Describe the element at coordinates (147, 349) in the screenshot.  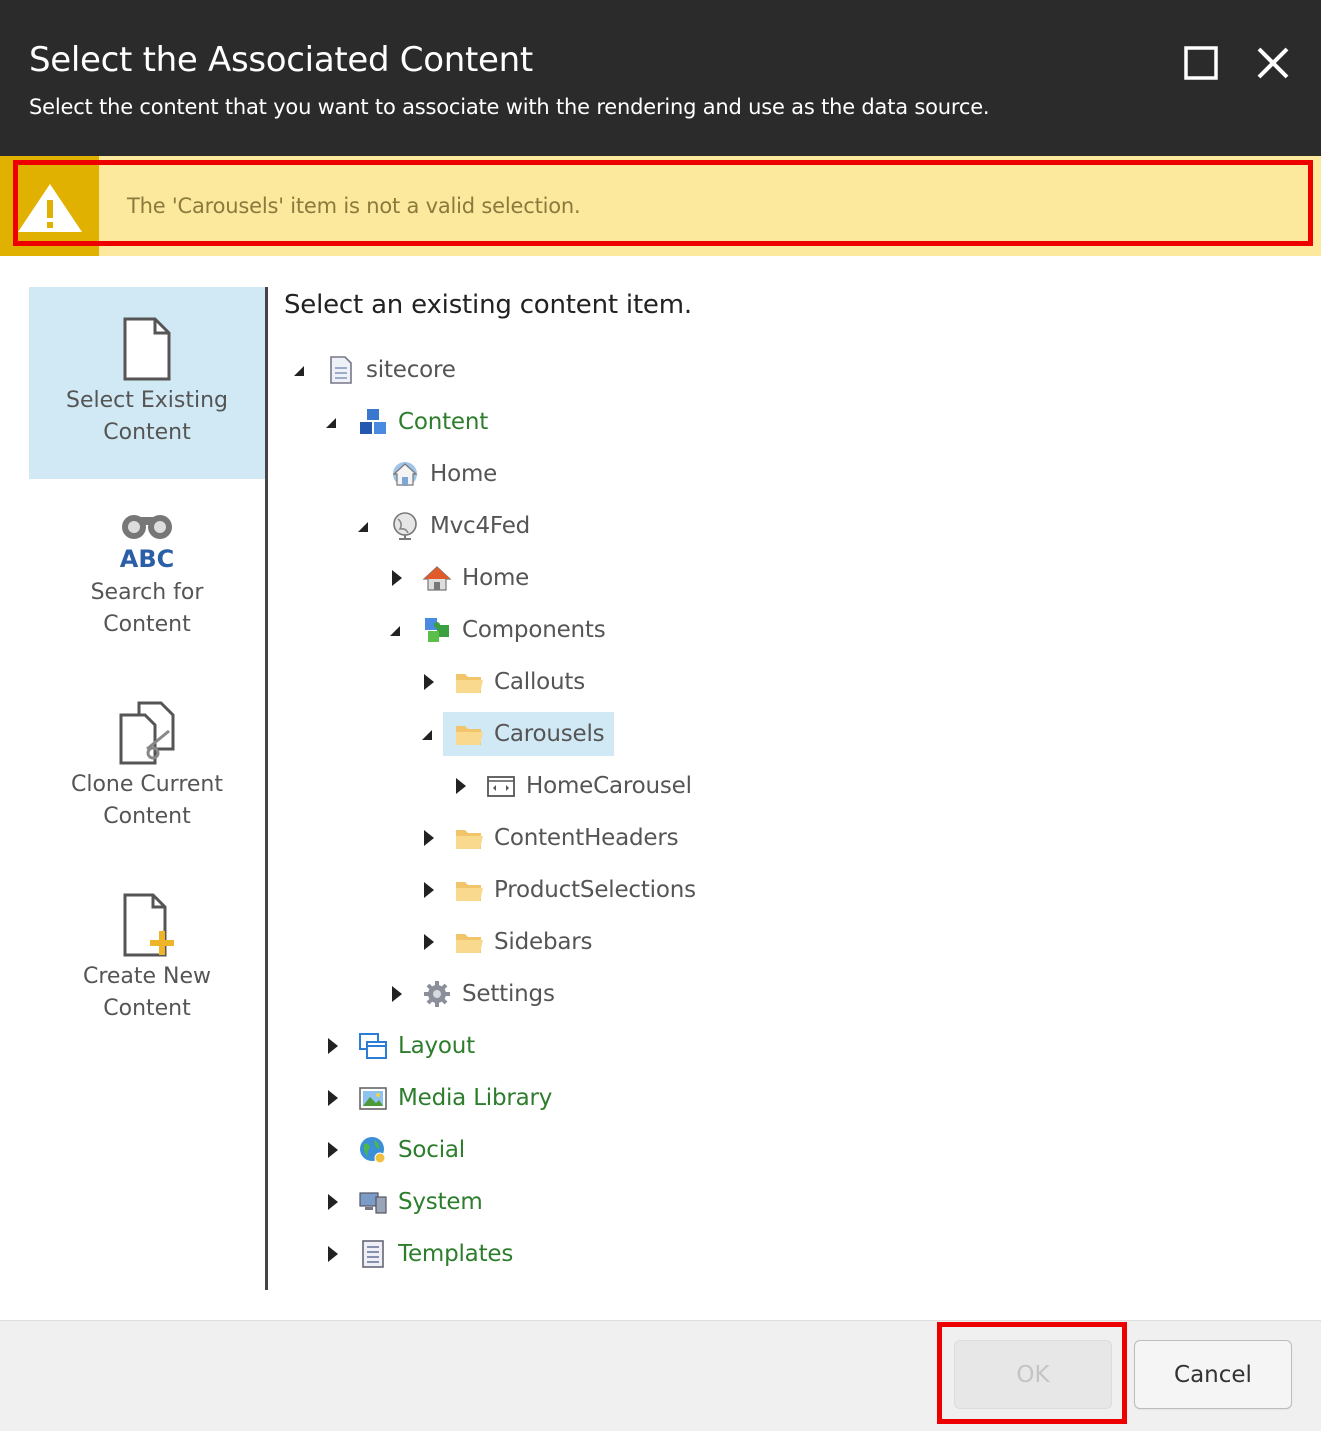
I see `document-icon` at that location.